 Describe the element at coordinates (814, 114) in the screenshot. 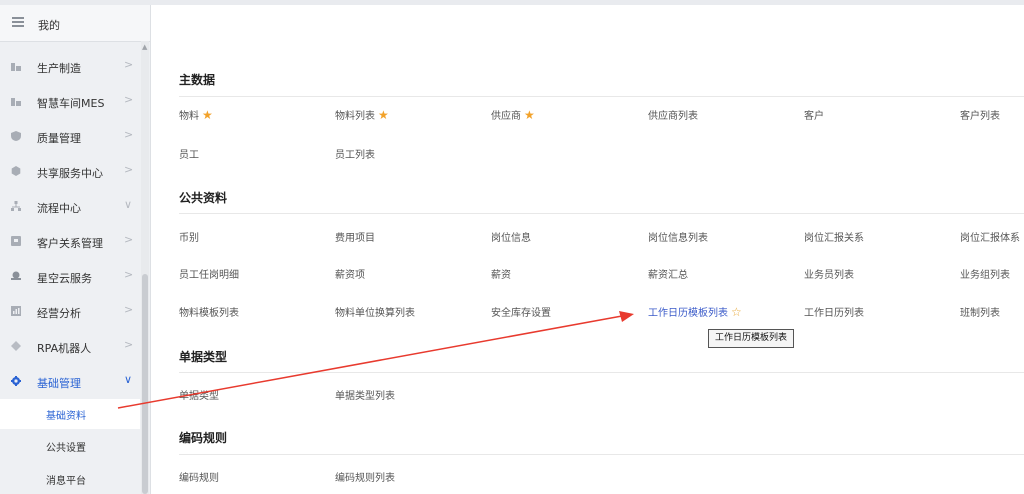

I see `link-customer: 客户` at that location.